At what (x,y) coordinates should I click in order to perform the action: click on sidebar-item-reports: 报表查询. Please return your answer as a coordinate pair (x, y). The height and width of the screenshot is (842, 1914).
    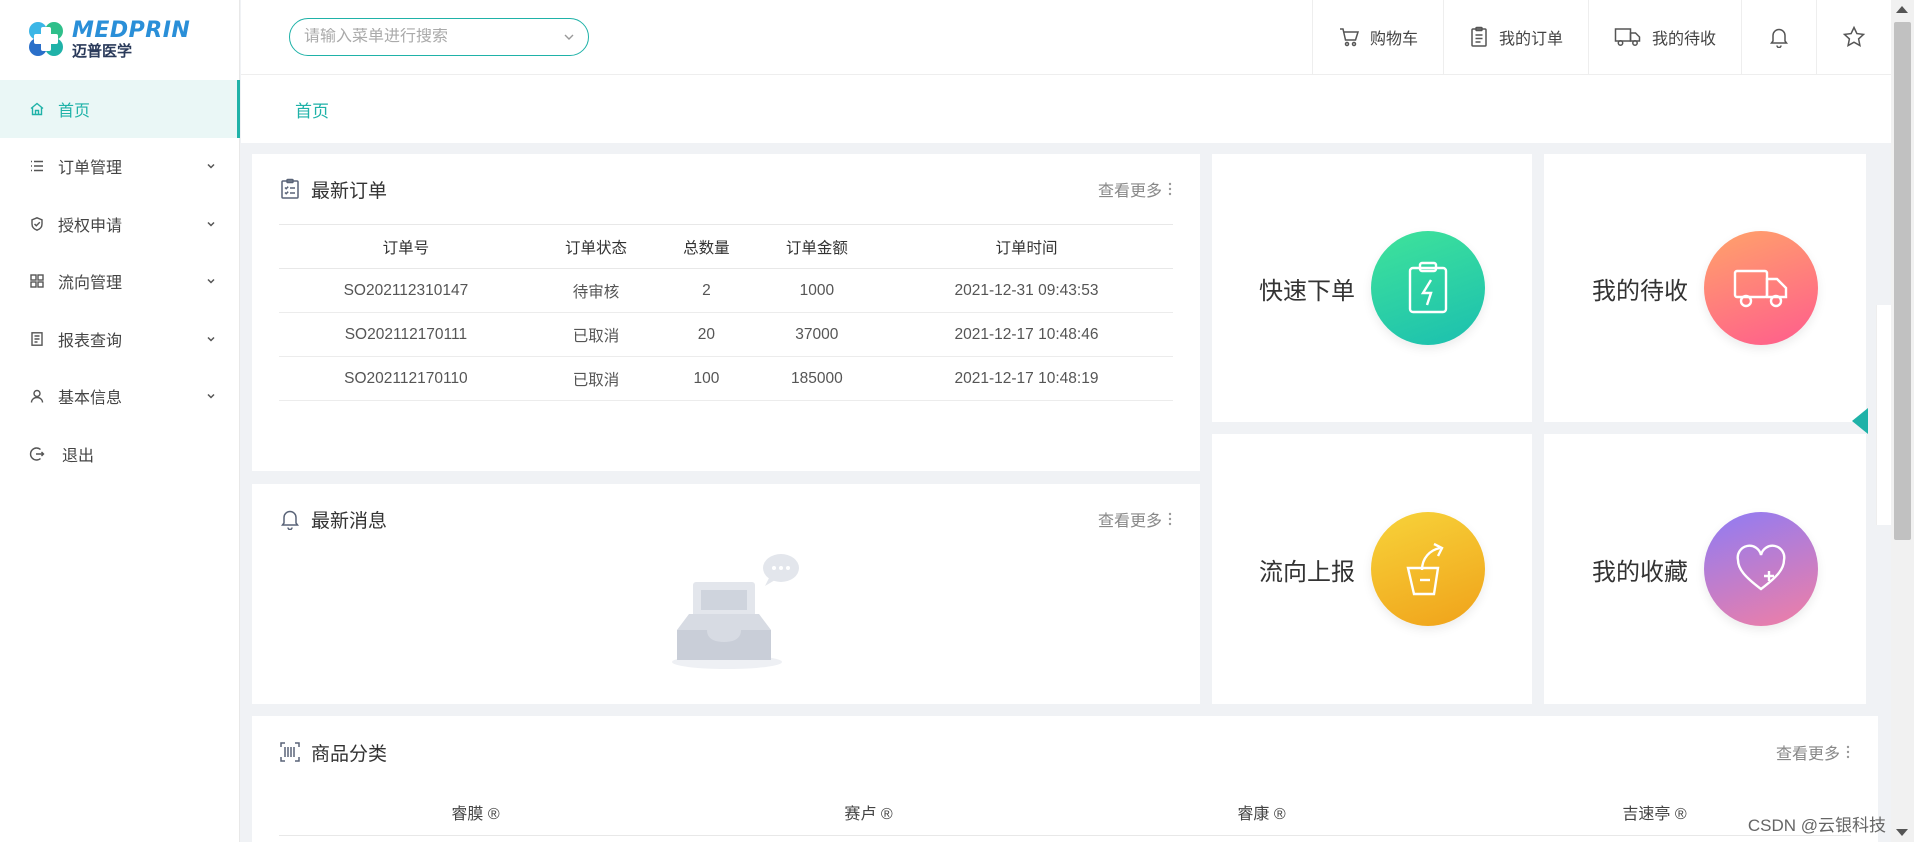
    Looking at the image, I should click on (119, 339).